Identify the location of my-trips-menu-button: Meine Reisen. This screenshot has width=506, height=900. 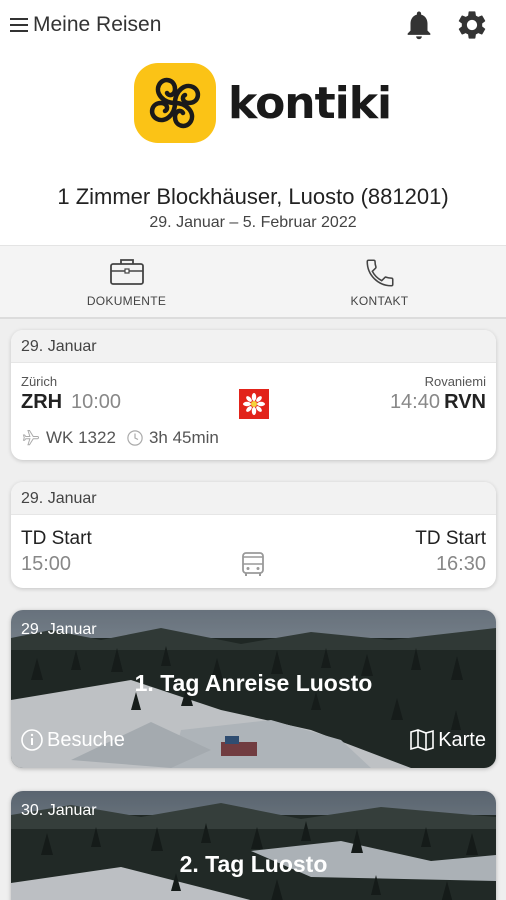
(85, 25).